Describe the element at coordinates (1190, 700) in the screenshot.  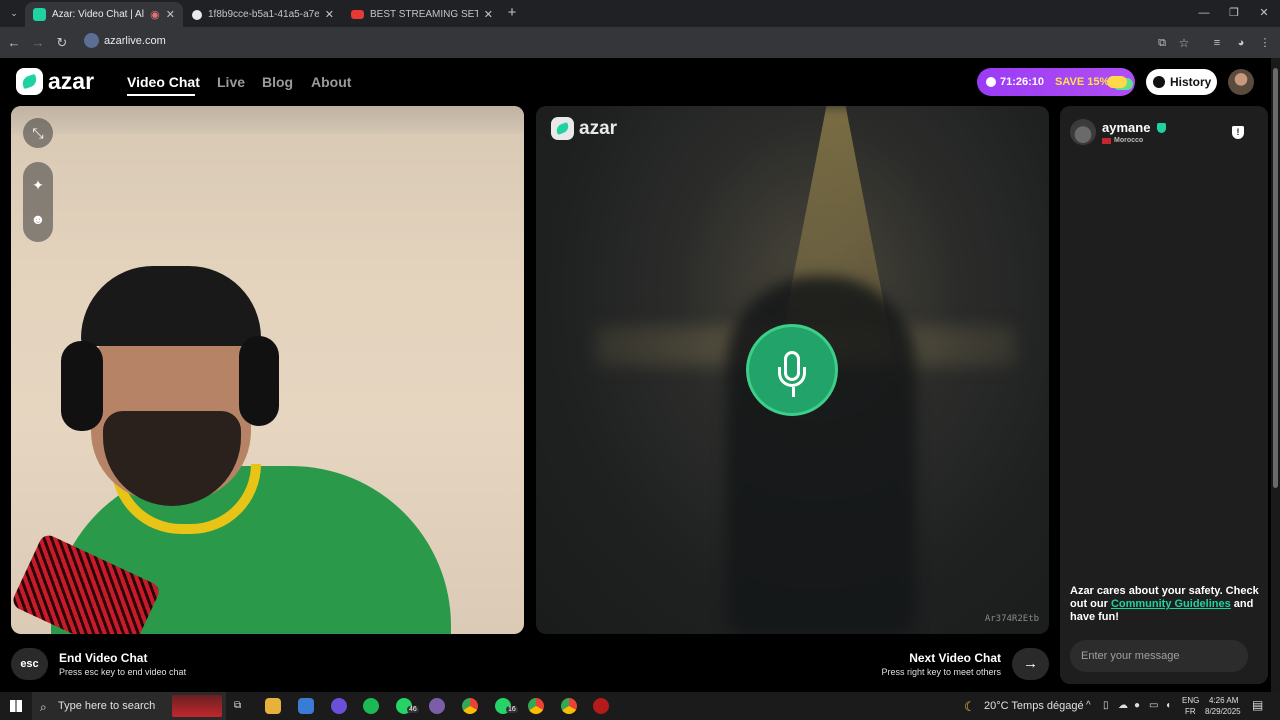
I see `language-top: ENG` at that location.